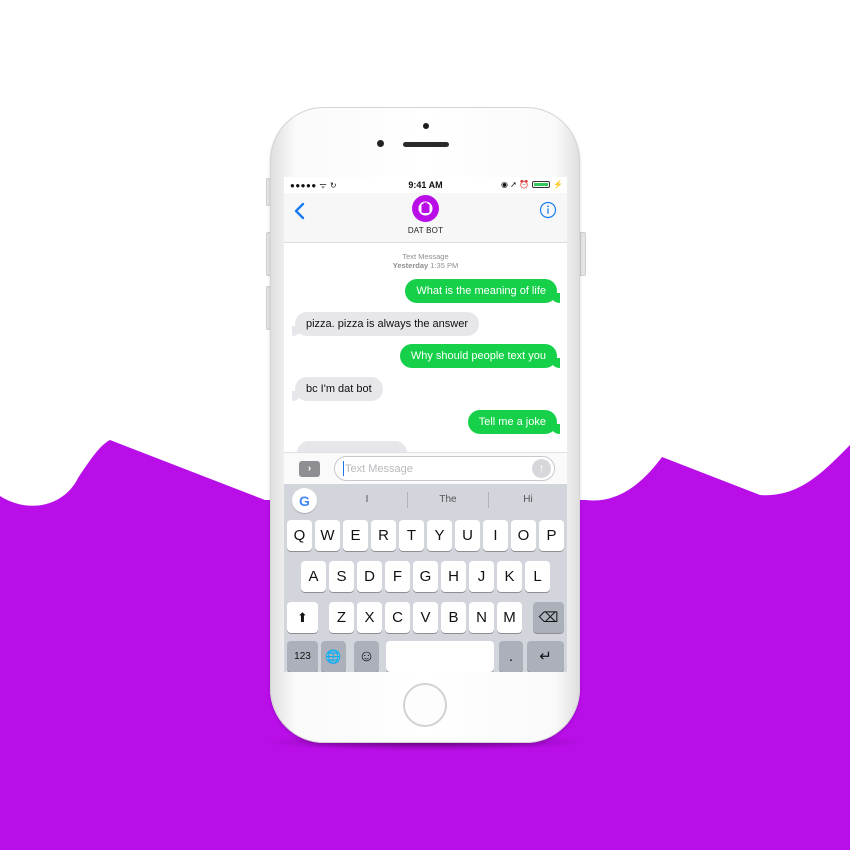 This screenshot has height=850, width=850. I want to click on key-x: X, so click(369, 617).